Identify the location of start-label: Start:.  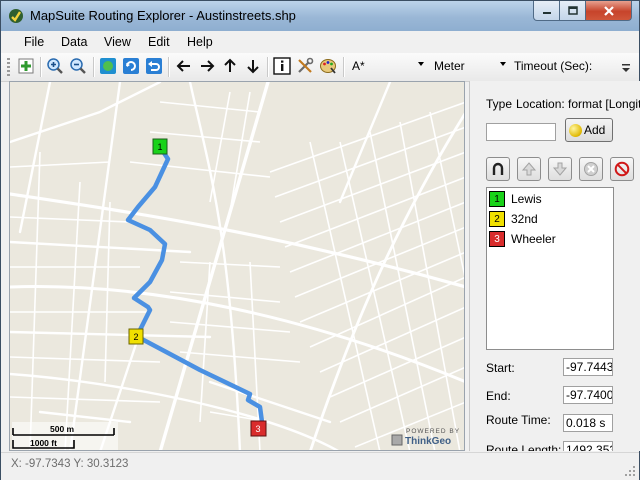
(500, 368).